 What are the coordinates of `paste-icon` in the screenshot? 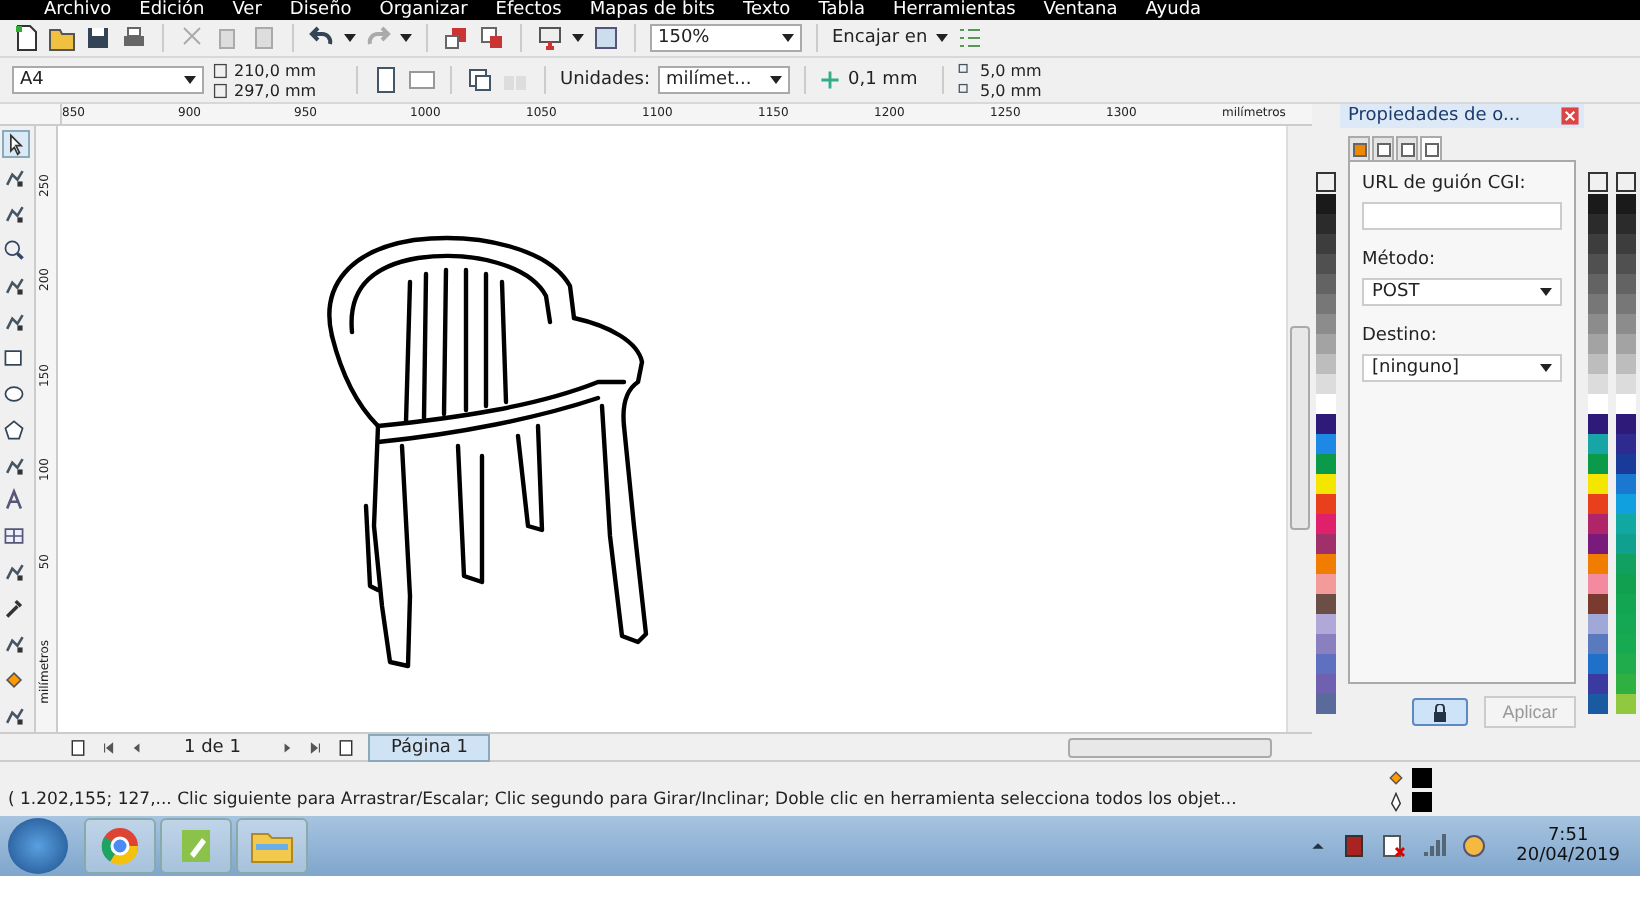 It's located at (264, 38).